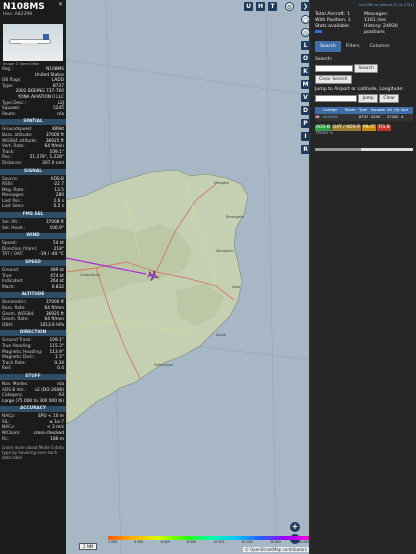 The height and width of the screenshot is (554, 416). I want to click on category-description: Large (75 000 to 300 000 lb), so click(33, 401).